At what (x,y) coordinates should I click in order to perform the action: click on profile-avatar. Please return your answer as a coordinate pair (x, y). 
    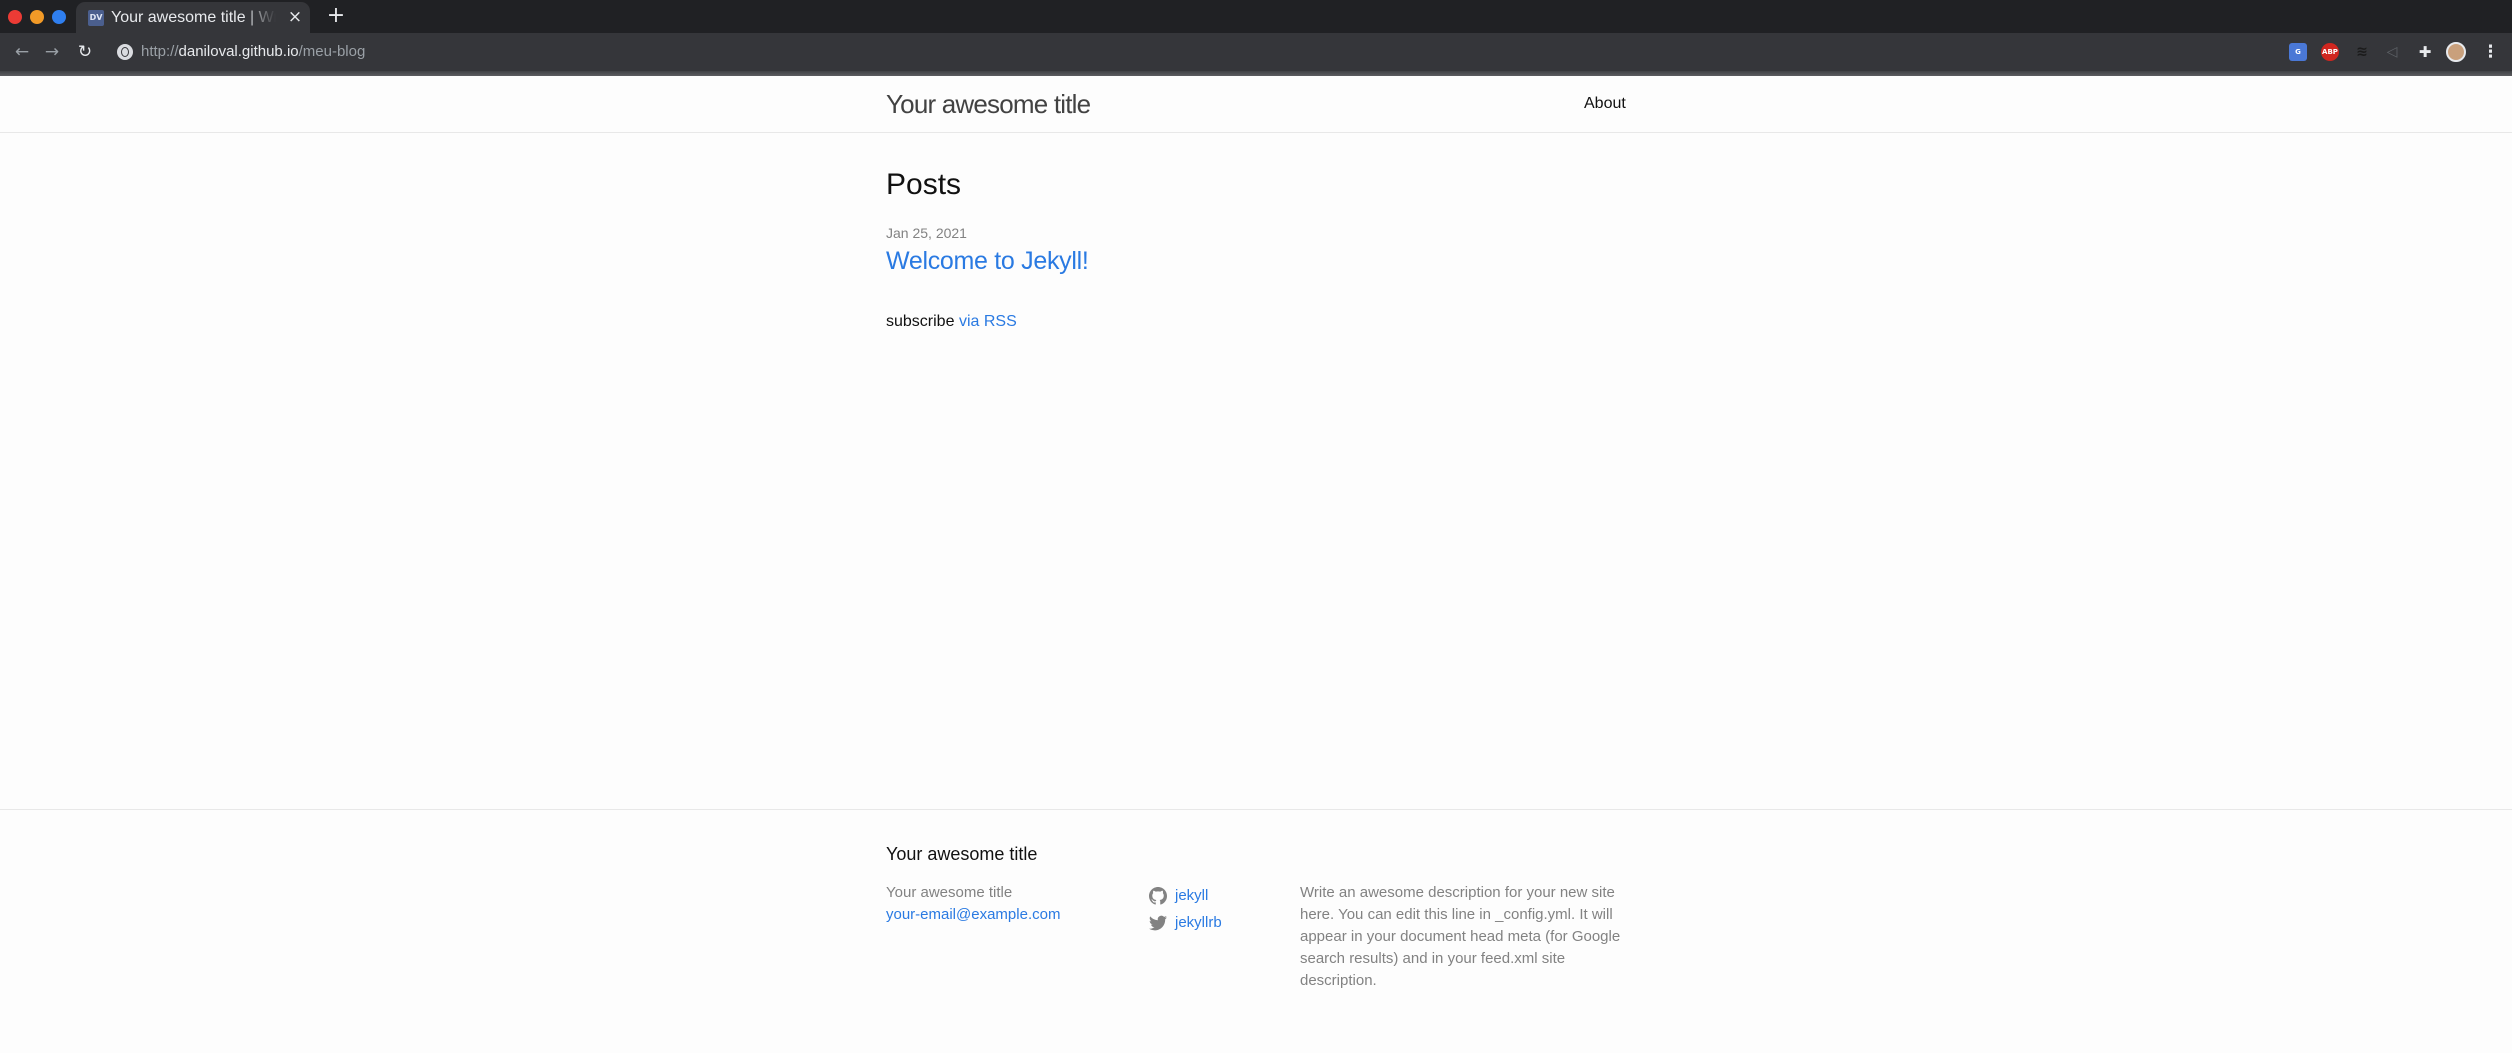
    Looking at the image, I should click on (2456, 52).